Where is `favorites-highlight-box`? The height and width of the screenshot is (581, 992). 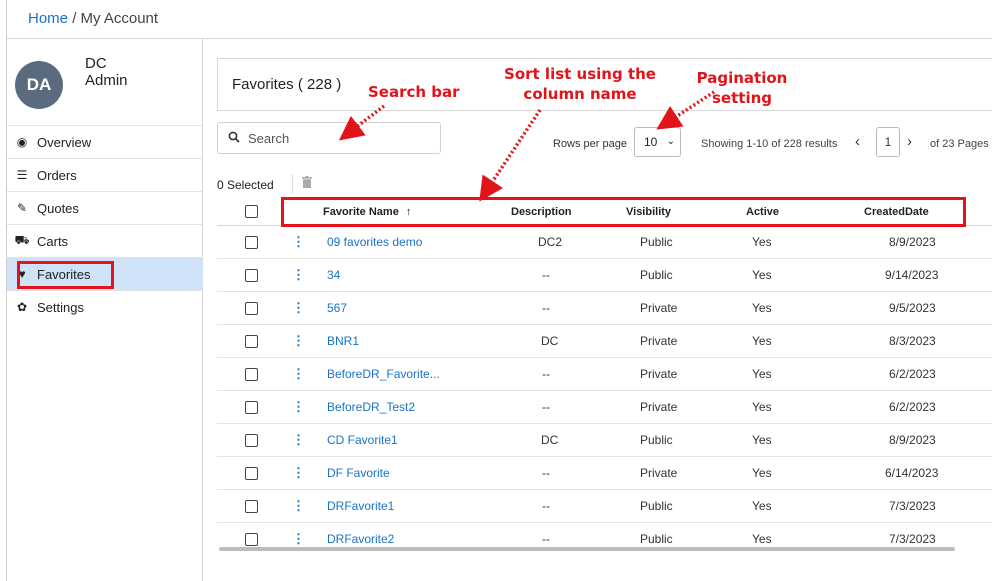 favorites-highlight-box is located at coordinates (65, 275).